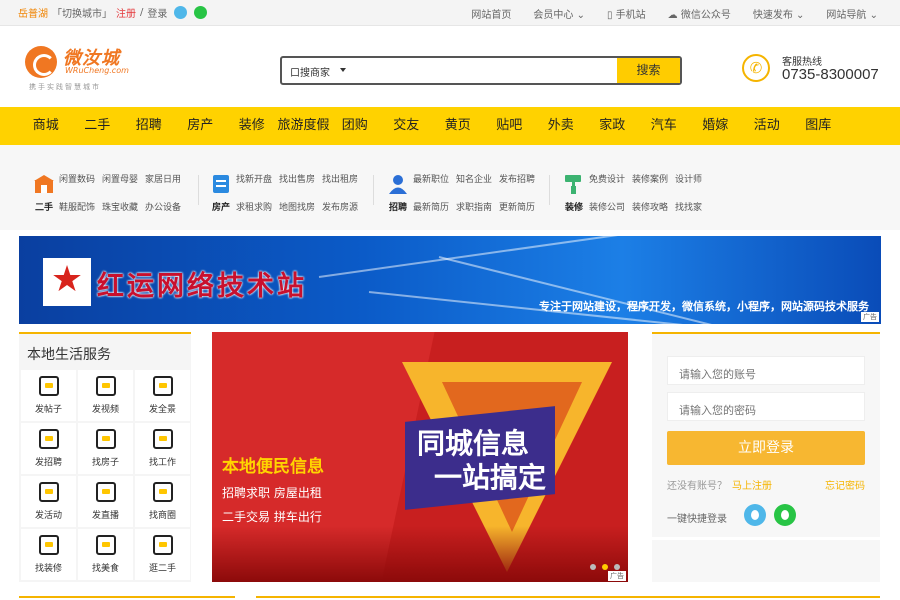 This screenshot has height=600, width=900. Describe the element at coordinates (752, 484) in the screenshot. I see `register-now-link: 马上注册` at that location.